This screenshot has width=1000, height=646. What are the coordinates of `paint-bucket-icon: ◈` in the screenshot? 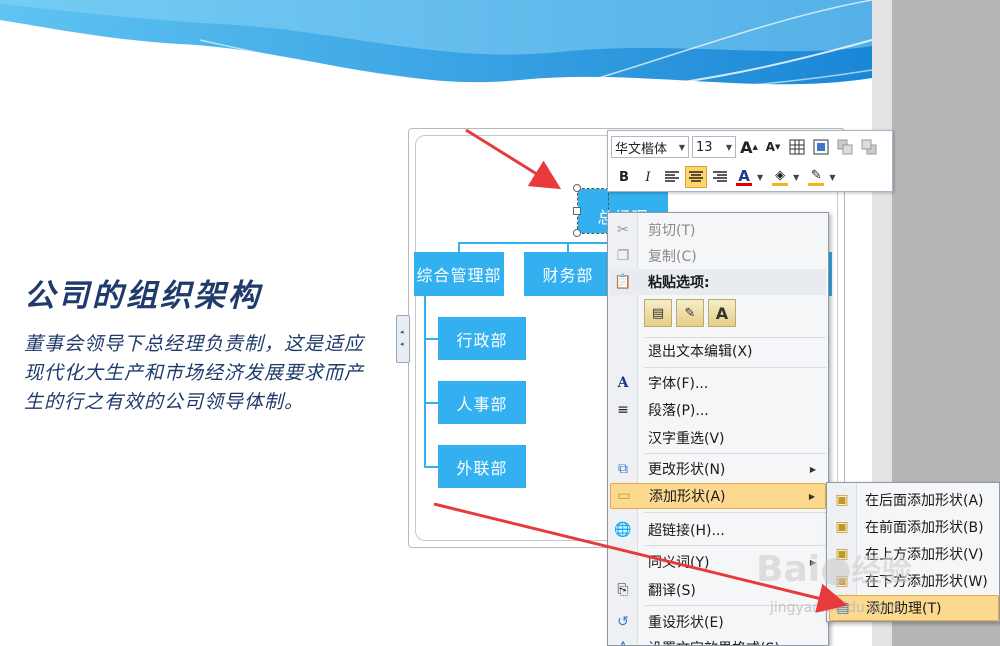 It's located at (780, 175).